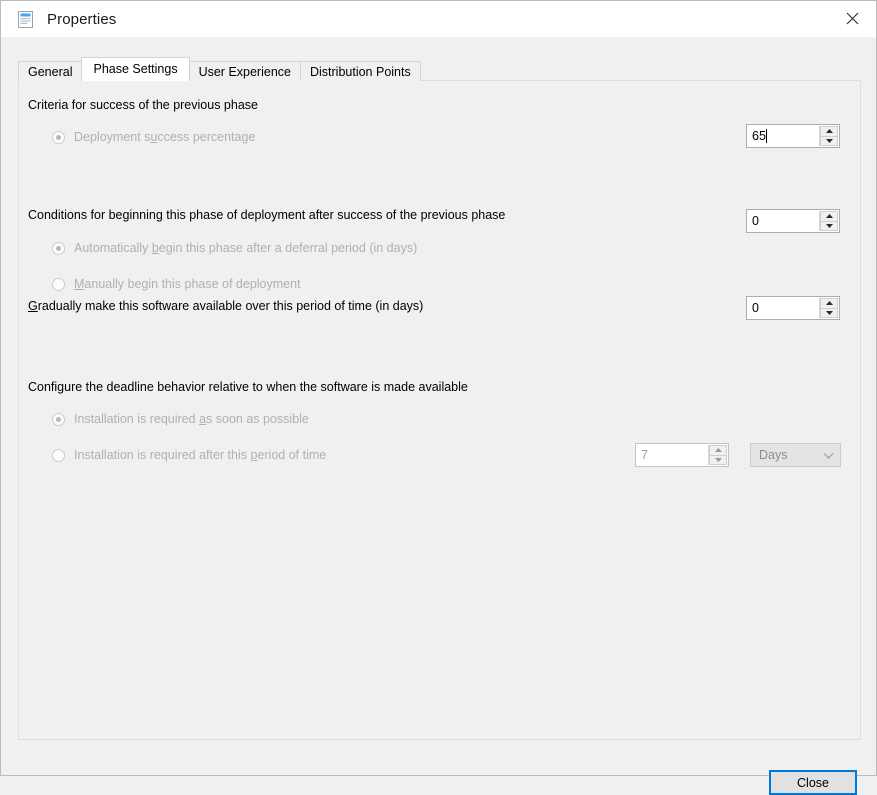 The height and width of the screenshot is (795, 877). Describe the element at coordinates (644, 455) in the screenshot. I see `stepper-value: 7` at that location.